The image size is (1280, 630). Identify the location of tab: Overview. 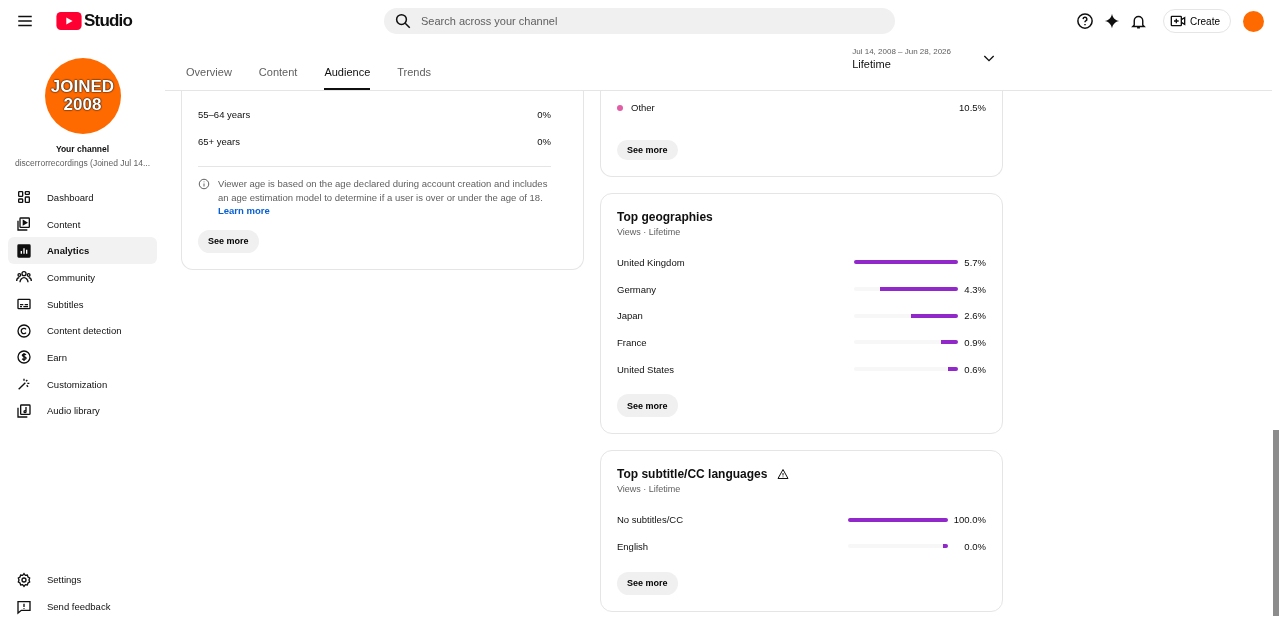
(209, 78).